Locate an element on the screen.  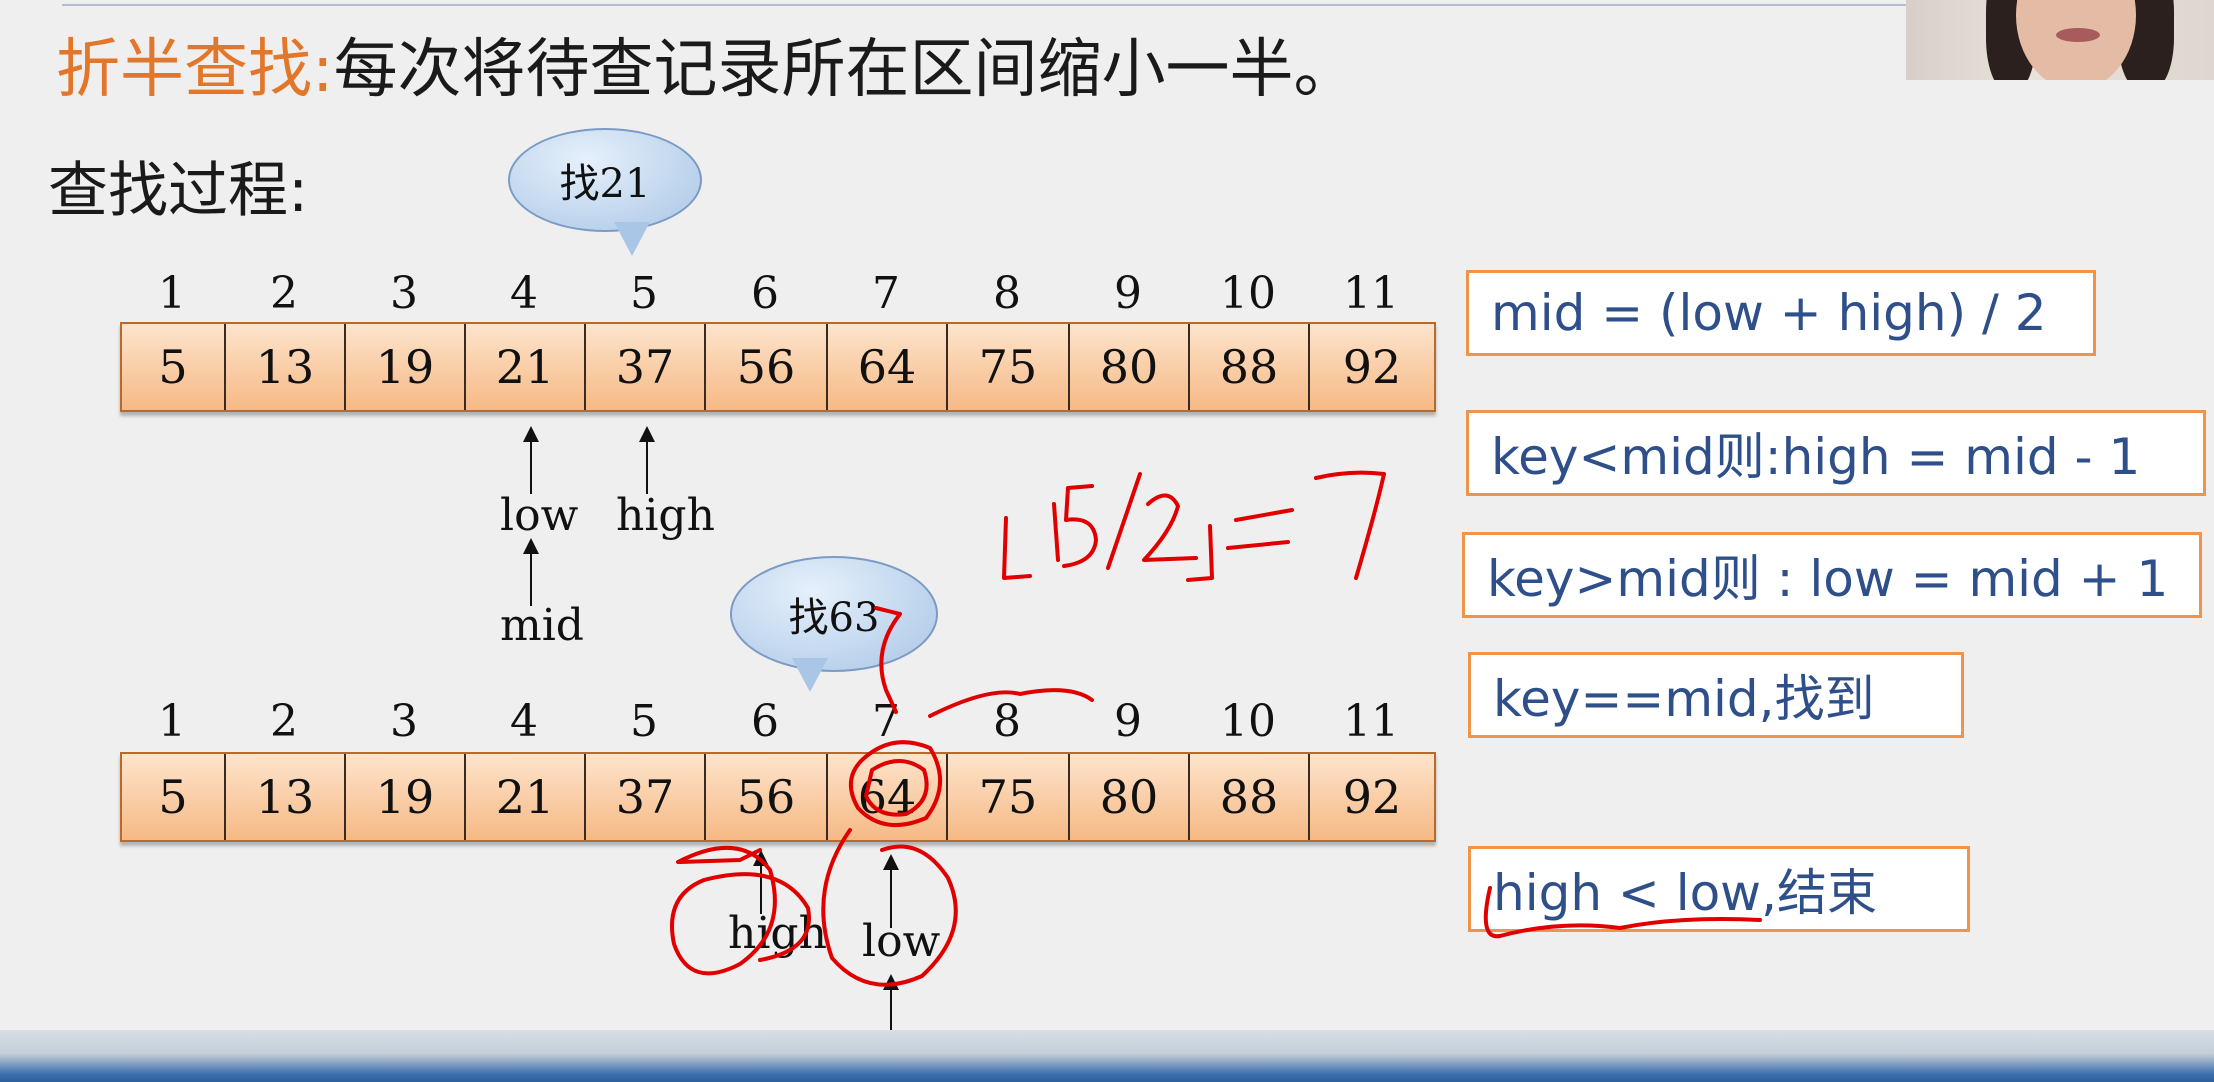
ink-equals-bottom is located at coordinates (1258, 545).